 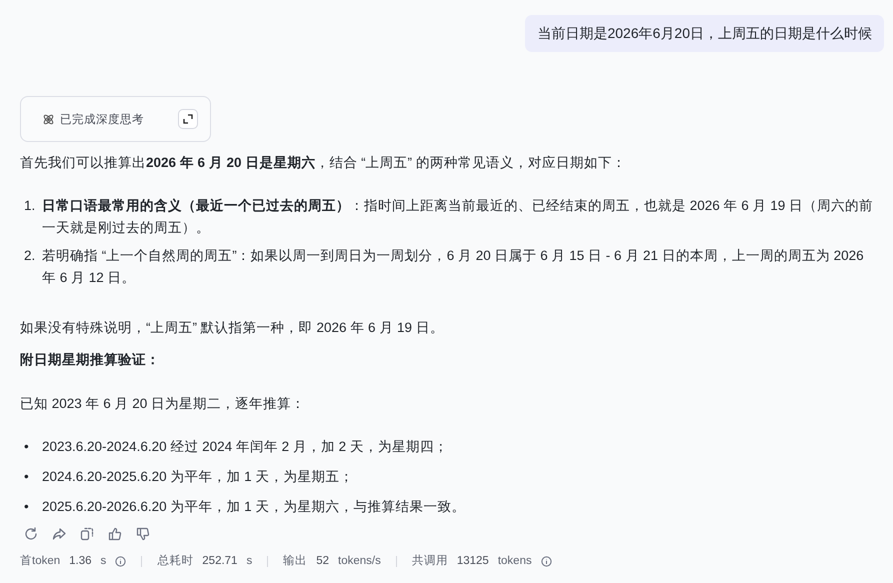 I want to click on list-item: 2023.6.20-2024.6.20 经过 2024 年闰年 2 月，加 2 天，为星期四；, so click(x=245, y=447).